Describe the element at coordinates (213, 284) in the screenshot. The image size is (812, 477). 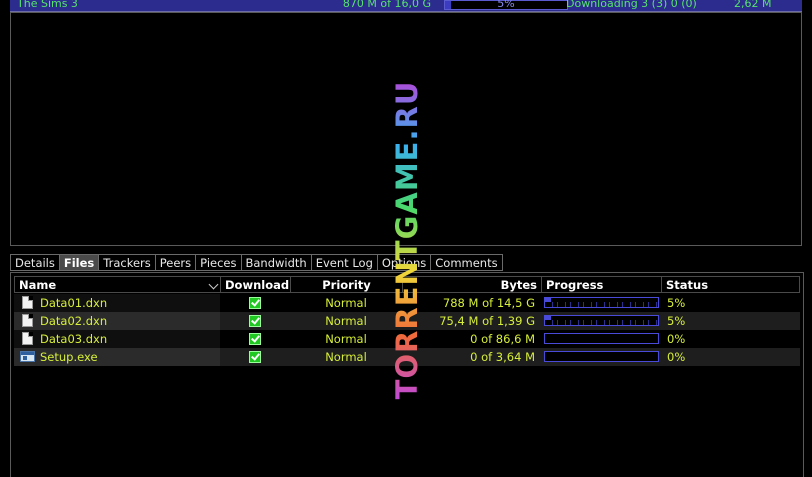
I see `chevron-down-icon` at that location.